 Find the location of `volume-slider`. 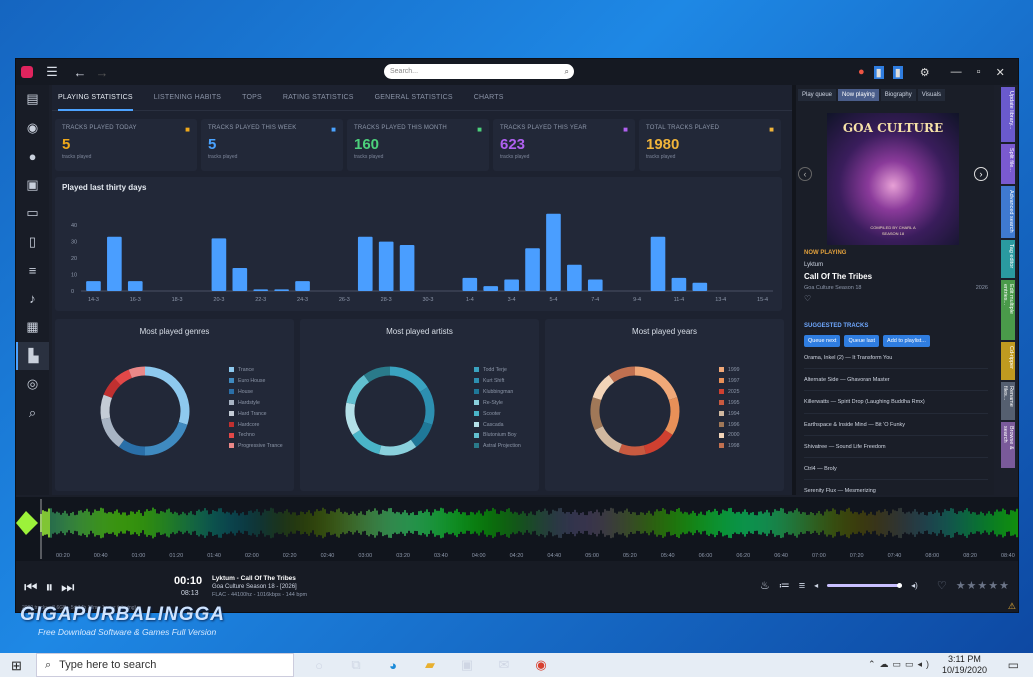

volume-slider is located at coordinates (865, 585).